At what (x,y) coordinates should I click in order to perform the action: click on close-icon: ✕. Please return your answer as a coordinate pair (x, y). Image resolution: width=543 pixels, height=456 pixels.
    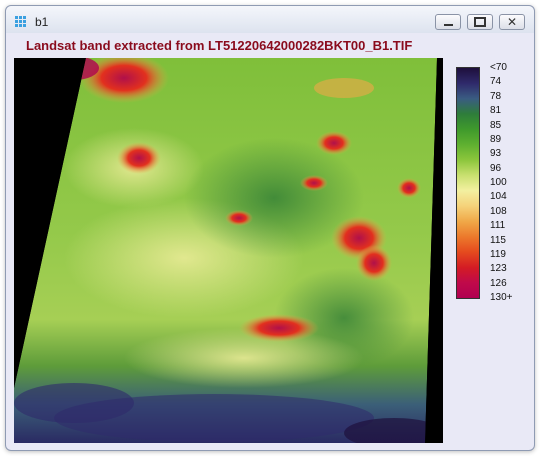
    Looking at the image, I should click on (512, 22).